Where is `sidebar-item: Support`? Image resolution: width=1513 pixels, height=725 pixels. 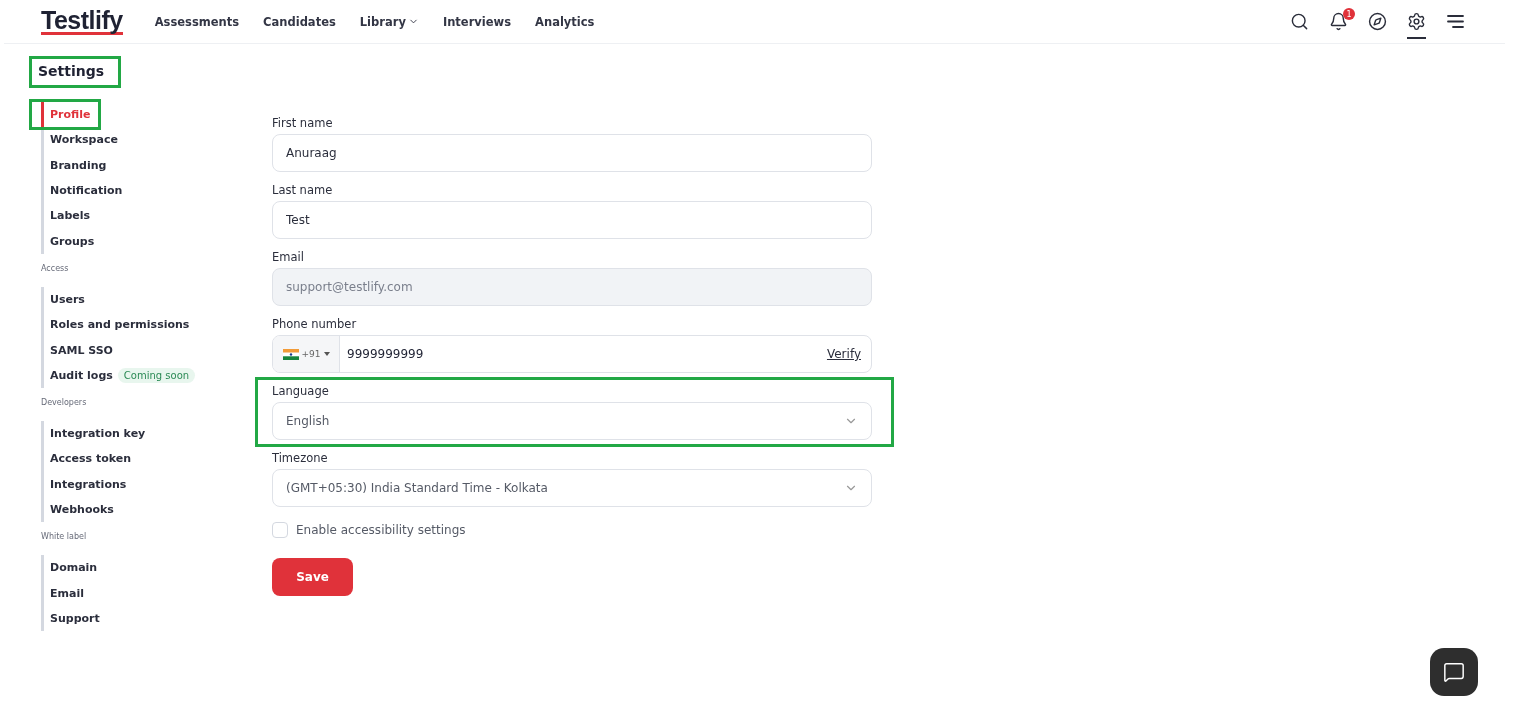 sidebar-item: Support is located at coordinates (70, 618).